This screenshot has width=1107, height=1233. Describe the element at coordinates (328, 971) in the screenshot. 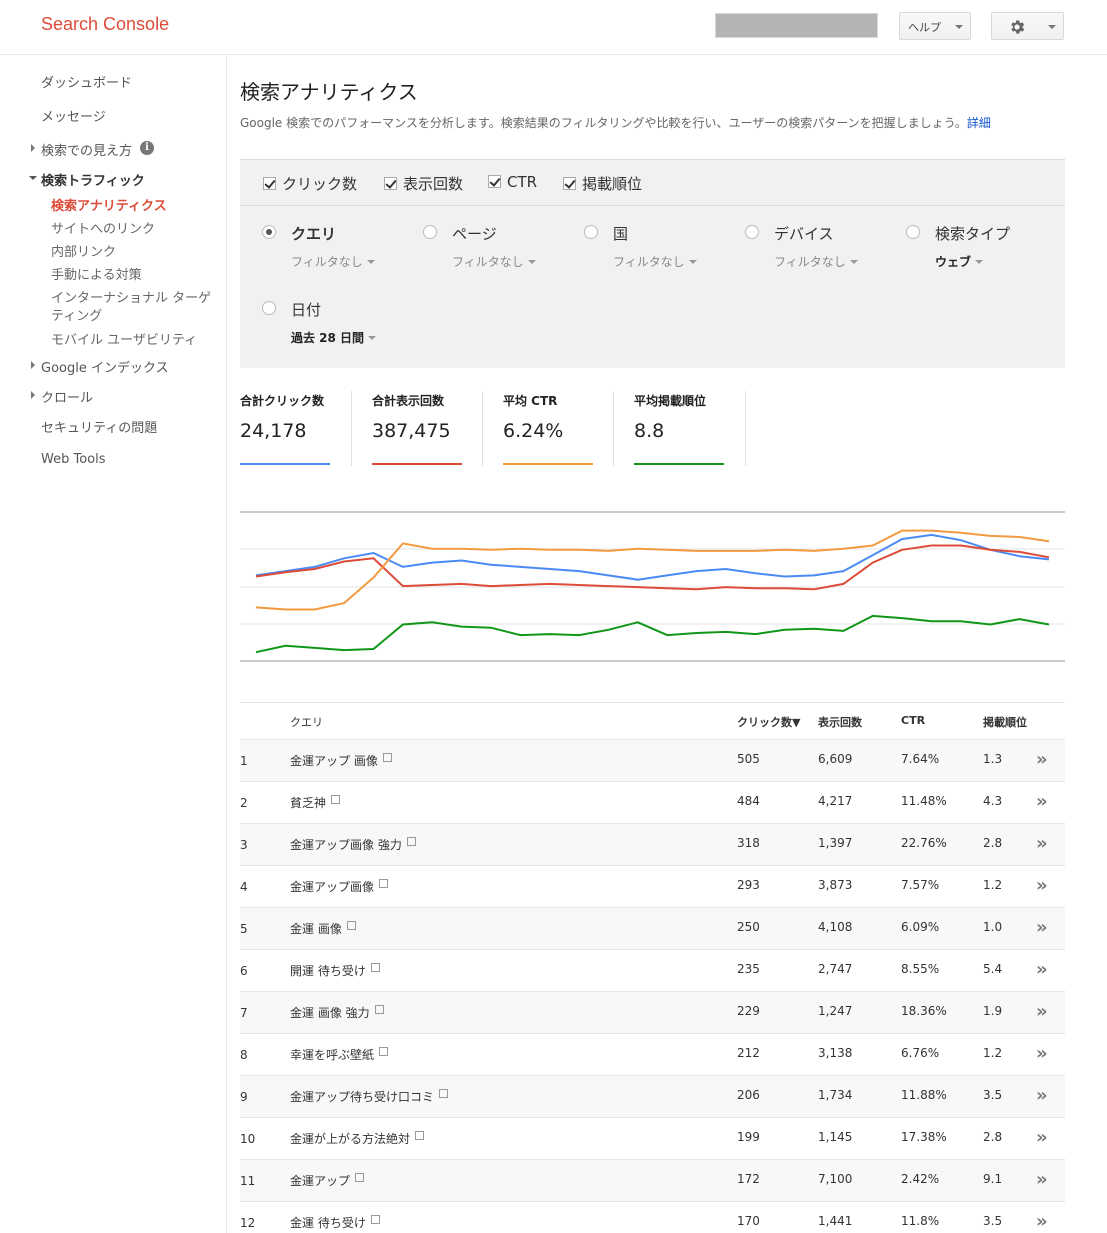

I see `query-text: 開運 待ち受け` at that location.